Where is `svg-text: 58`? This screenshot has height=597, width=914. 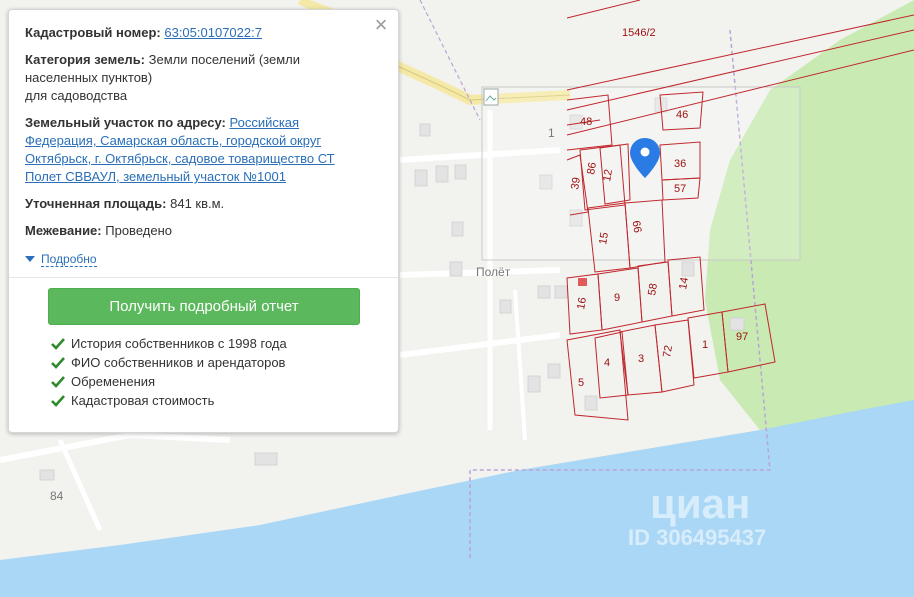
svg-text: 58 is located at coordinates (653, 289).